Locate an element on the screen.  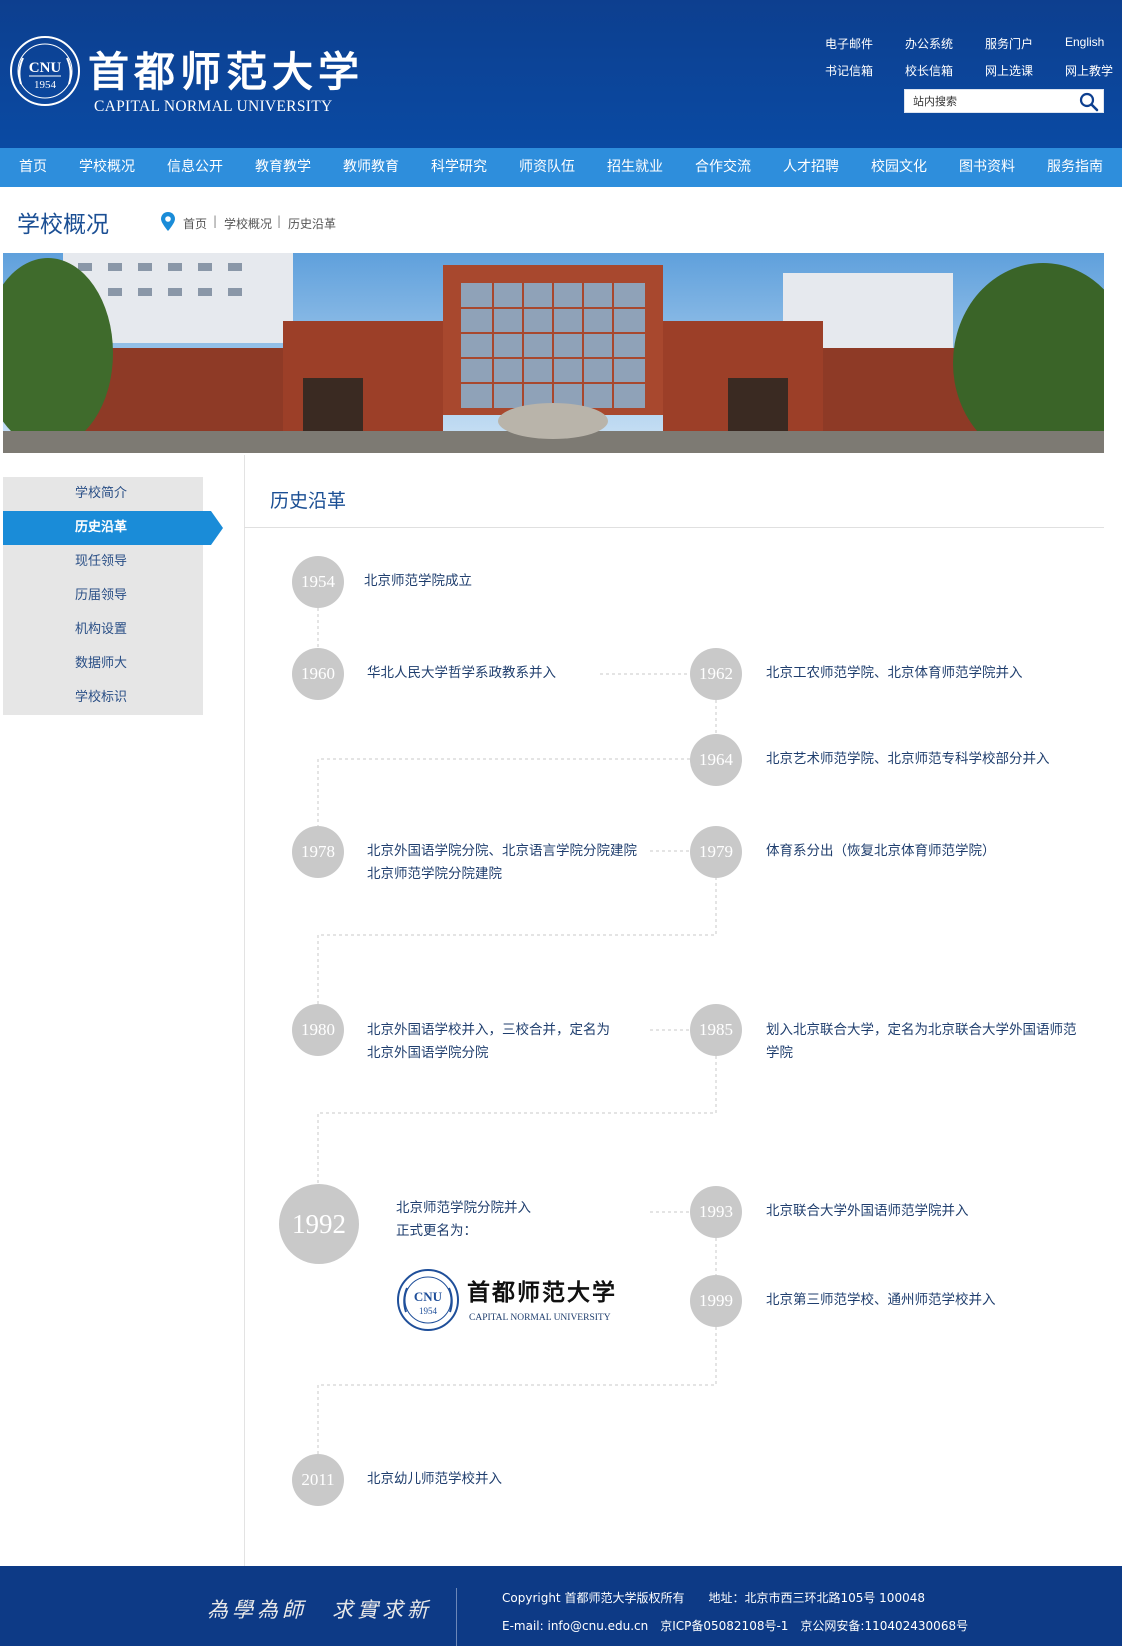
link-course-selection: 网上选课 is located at coordinates (1009, 70).